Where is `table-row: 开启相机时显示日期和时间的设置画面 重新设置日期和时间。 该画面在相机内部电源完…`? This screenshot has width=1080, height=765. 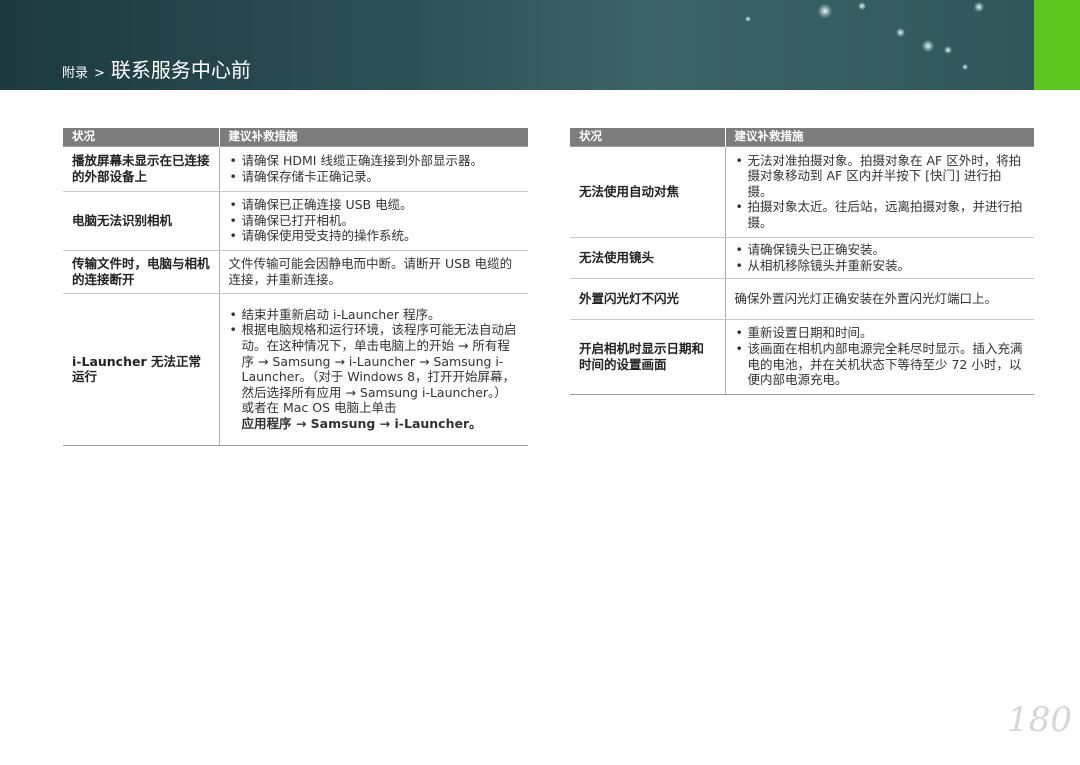
table-row: 开启相机时显示日期和时间的设置画面 重新设置日期和时间。 该画面在相机内部电源完… is located at coordinates (802, 357).